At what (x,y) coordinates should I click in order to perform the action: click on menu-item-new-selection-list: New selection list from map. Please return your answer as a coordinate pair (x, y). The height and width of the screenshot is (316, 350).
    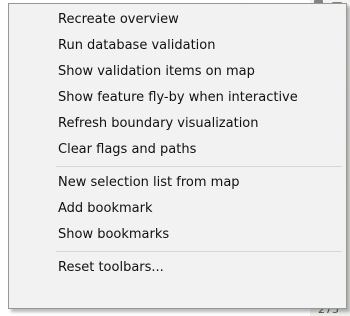
    Looking at the image, I should click on (177, 183).